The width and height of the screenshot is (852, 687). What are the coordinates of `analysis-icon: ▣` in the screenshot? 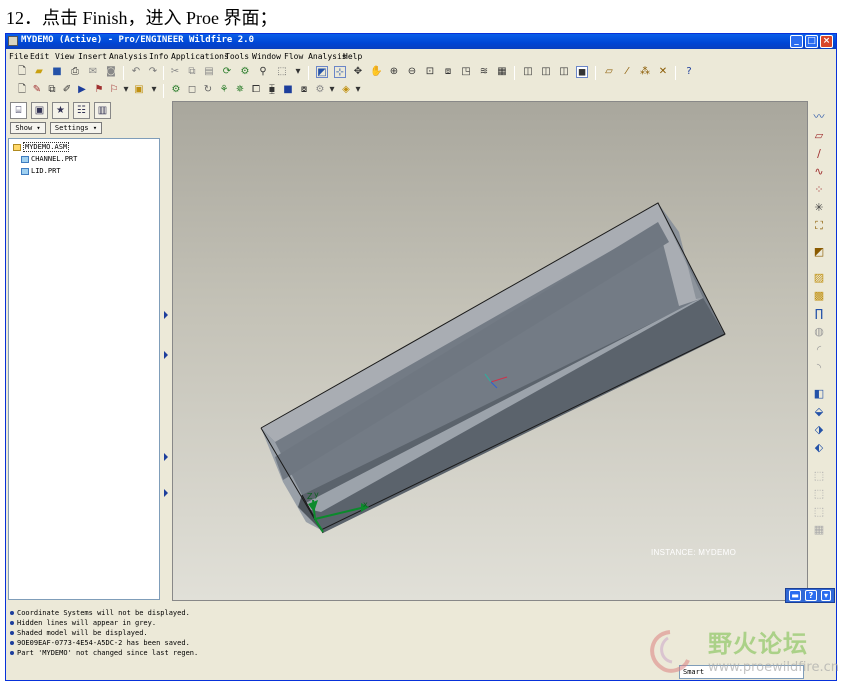 It's located at (139, 90).